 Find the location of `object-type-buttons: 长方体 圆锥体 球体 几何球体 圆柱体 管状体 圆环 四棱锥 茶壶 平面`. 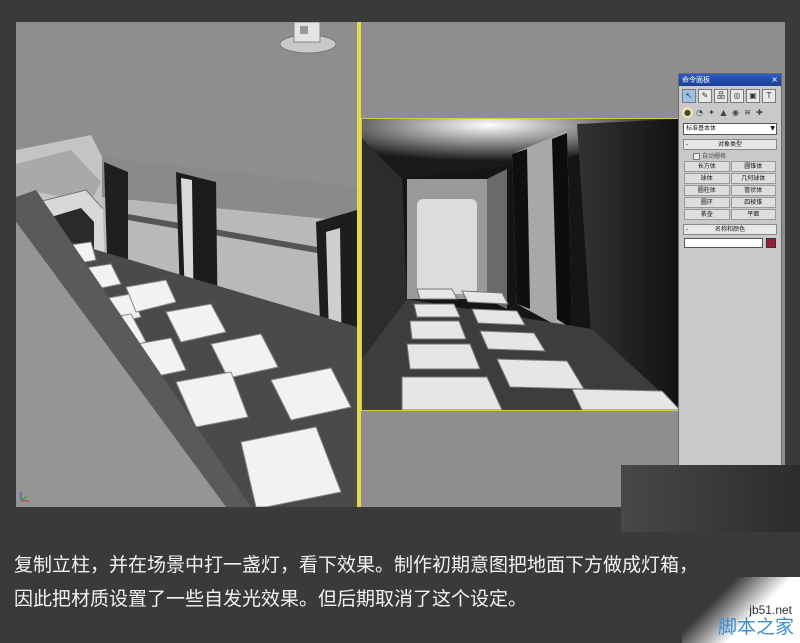

object-type-buttons: 长方体 圆锥体 球体 几何球体 圆柱体 管状体 圆环 四棱锥 茶壶 平面 is located at coordinates (730, 190).